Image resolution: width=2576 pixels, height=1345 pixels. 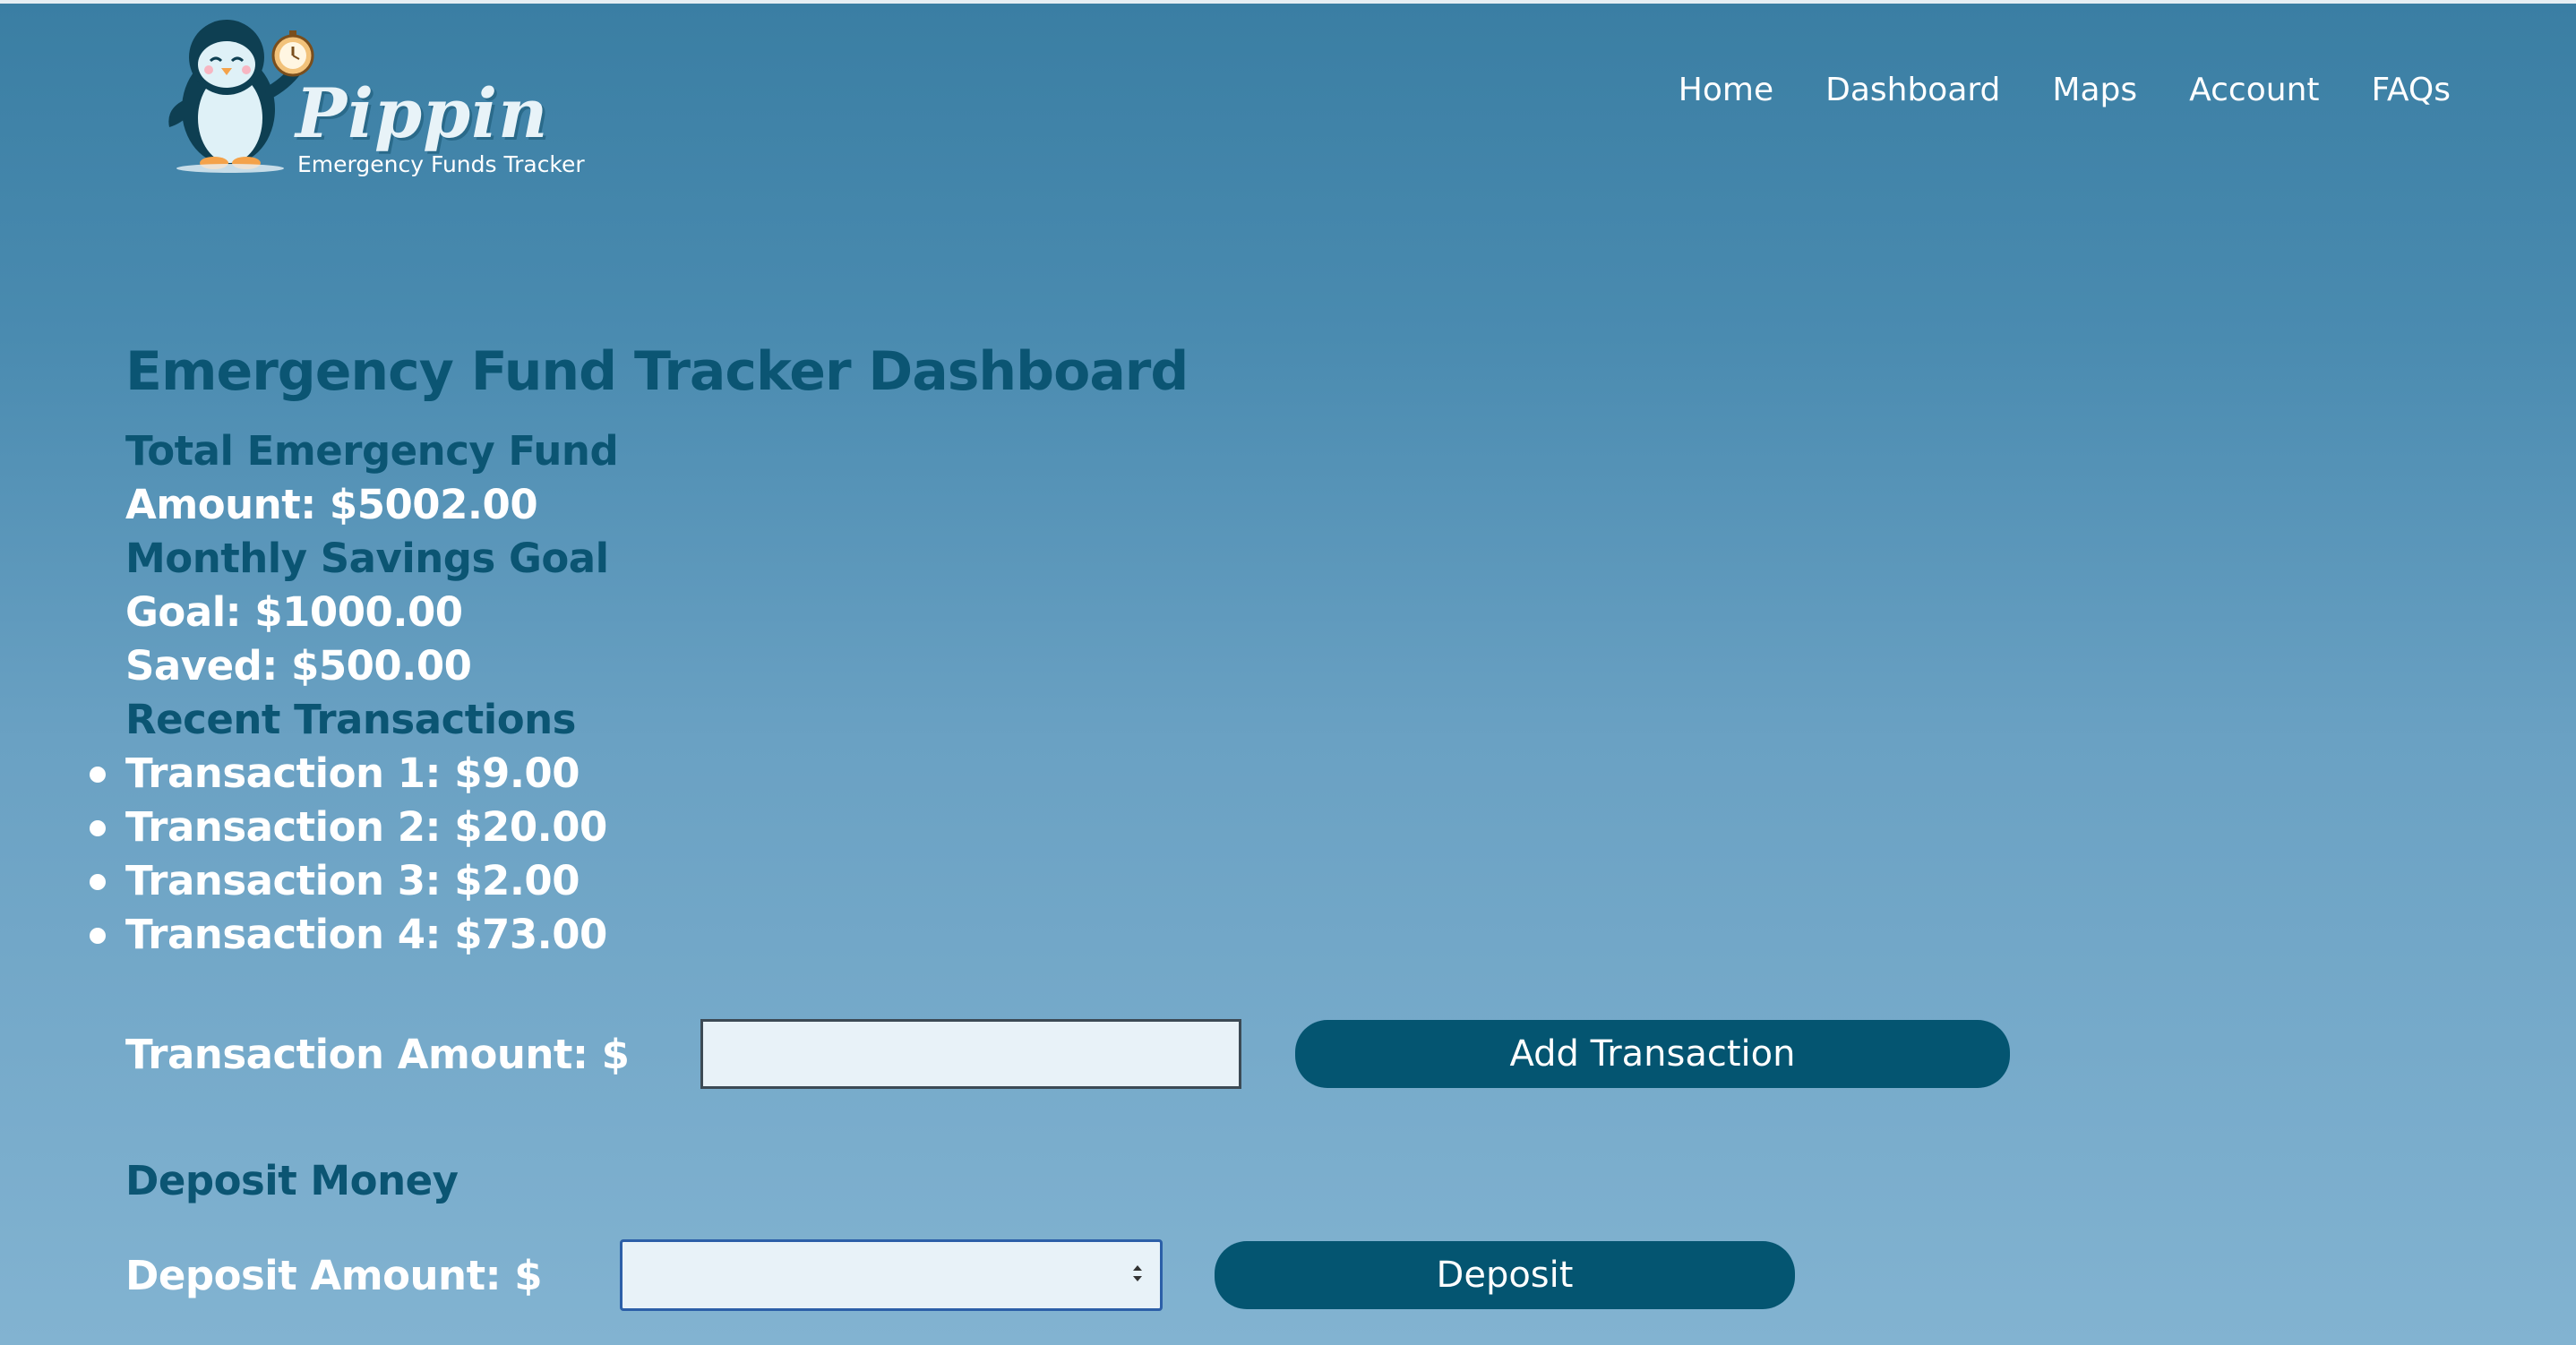 I want to click on deposit-form: Deposit Amount: $ Deposit, so click(x=960, y=1275).